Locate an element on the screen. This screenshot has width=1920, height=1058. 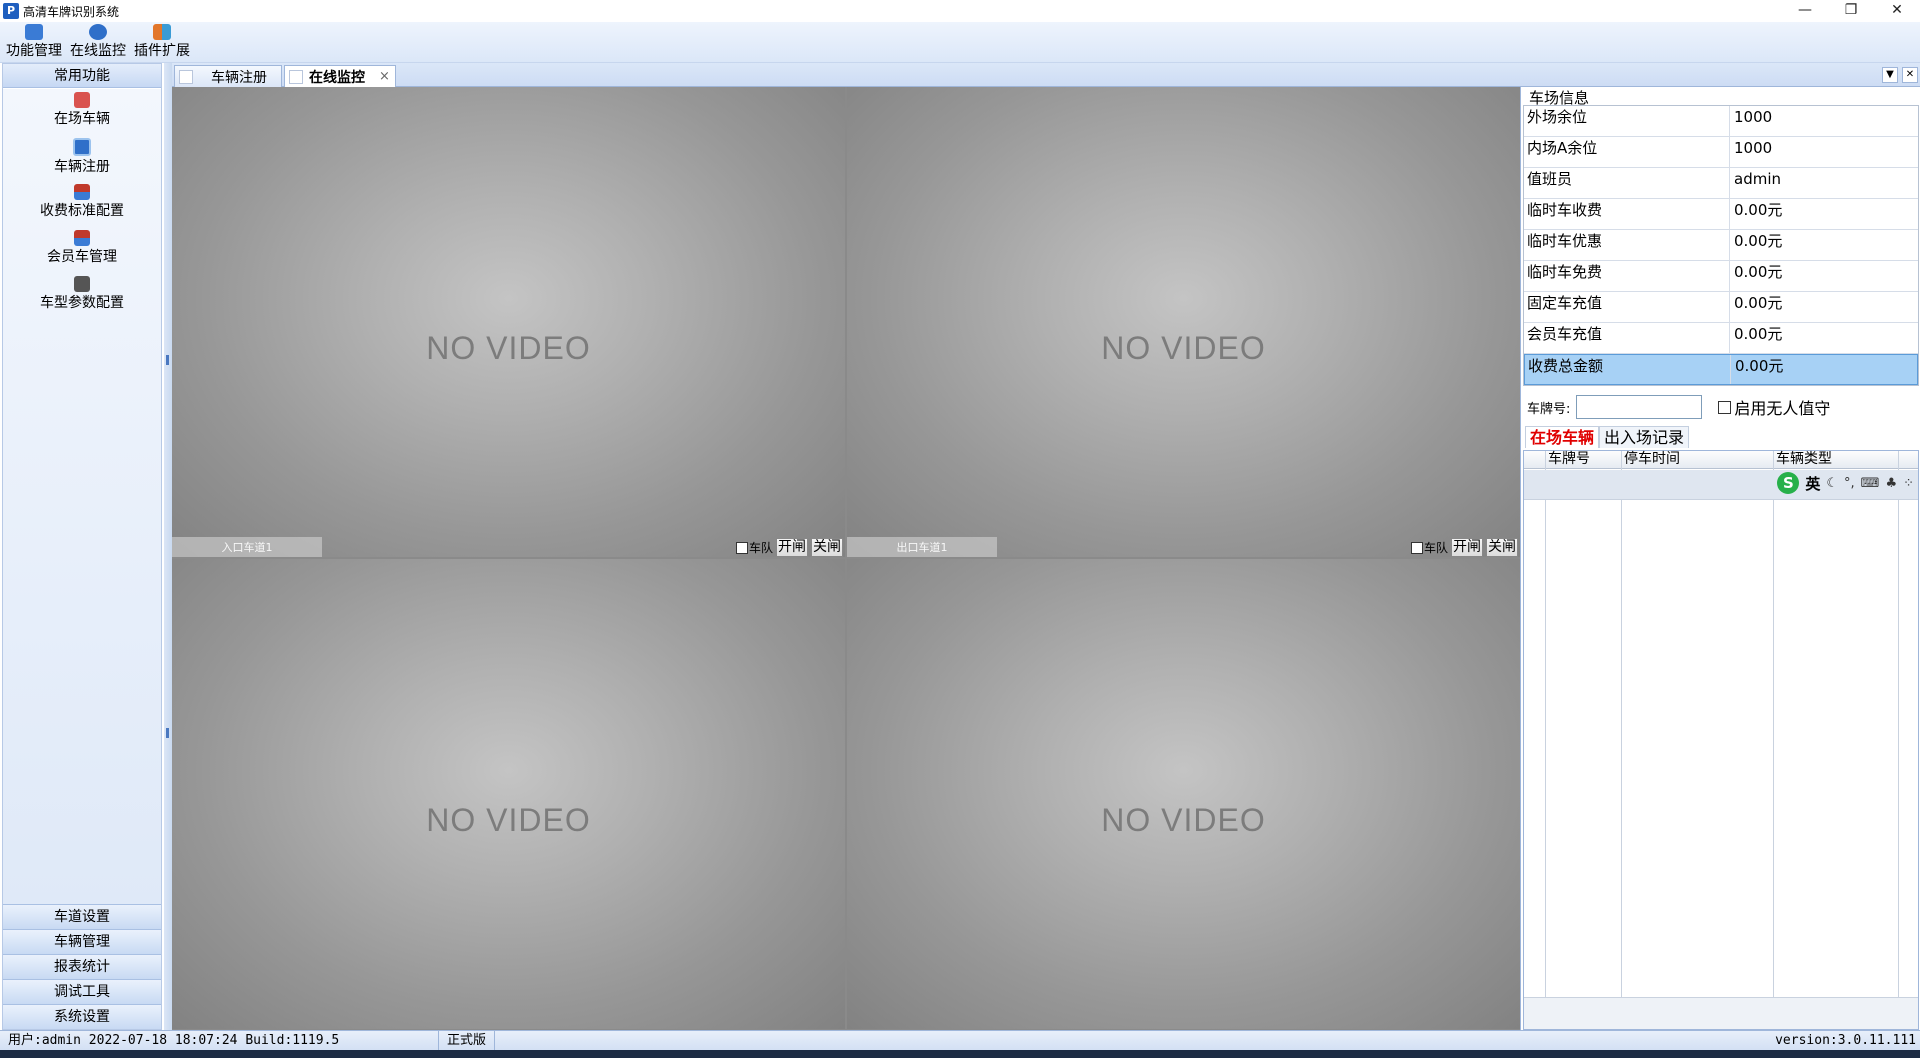
camera-control-bar: 出口车道1 车队 开闸 关闸 is located at coordinates (1183, 547).